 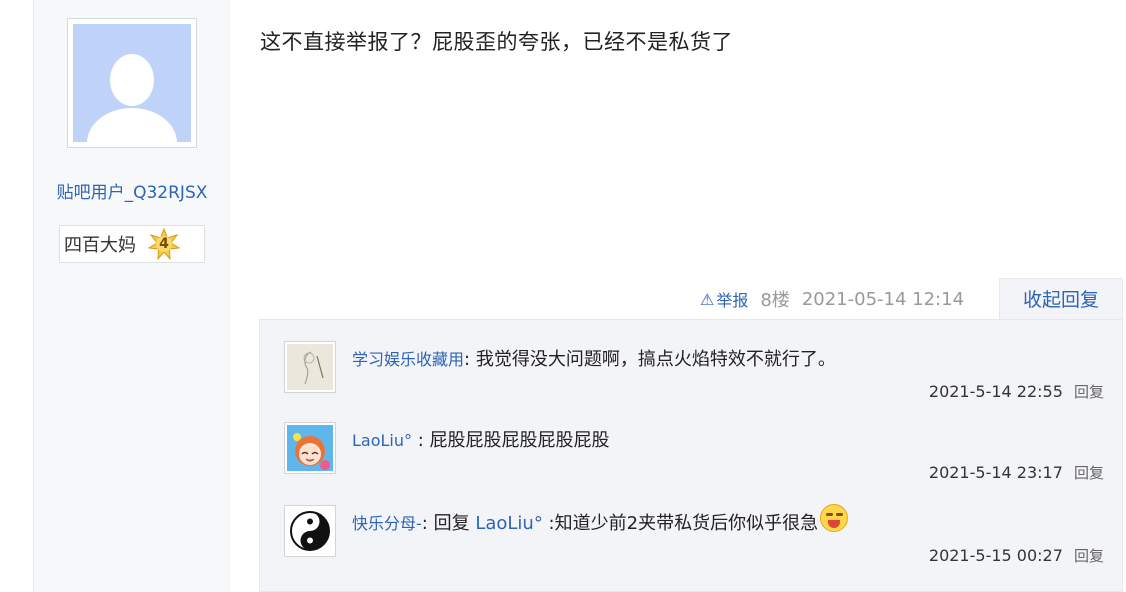 I want to click on warning-icon: ⚠, so click(x=707, y=299).